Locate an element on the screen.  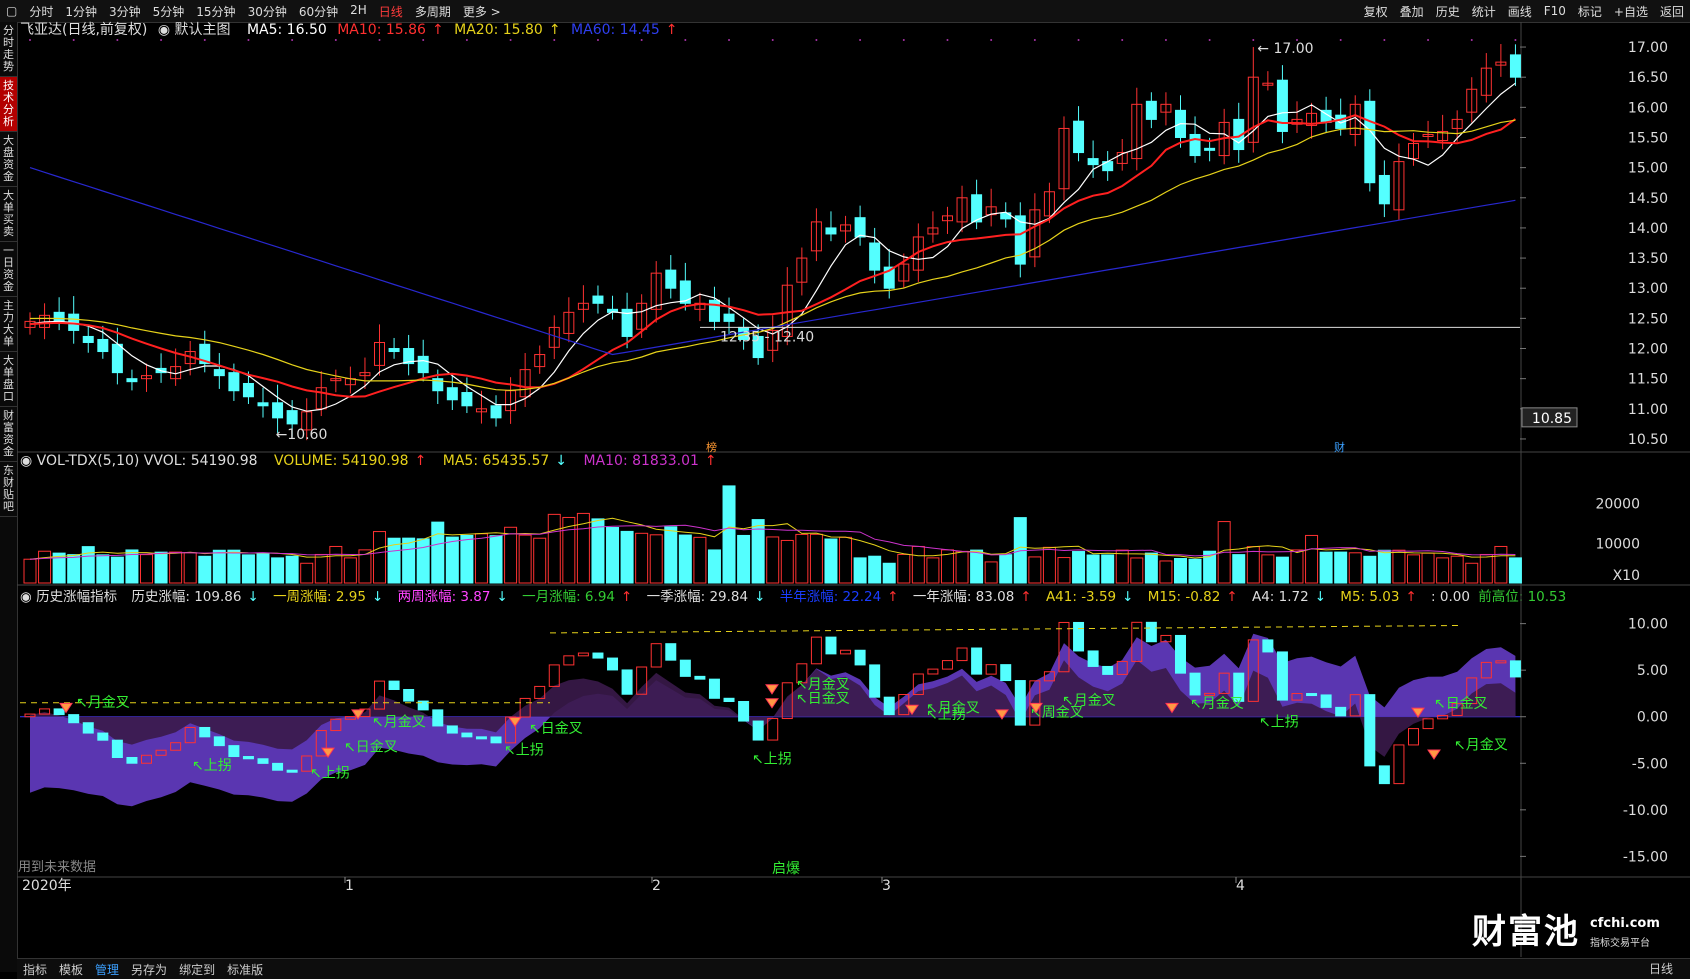
ind-tick-label: -5.00 is located at coordinates (1650, 764).